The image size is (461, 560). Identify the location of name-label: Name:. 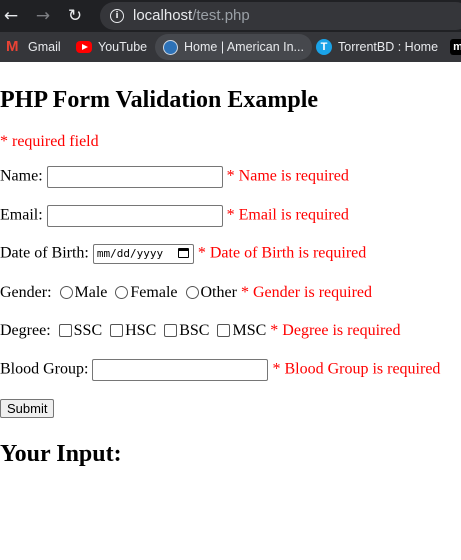
(21, 176).